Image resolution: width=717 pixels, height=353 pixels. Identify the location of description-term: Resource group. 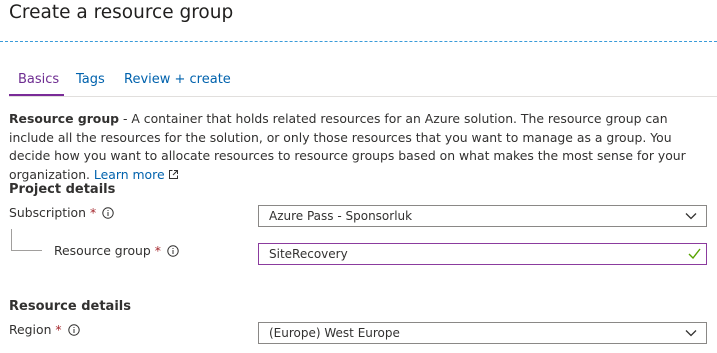
(64, 118).